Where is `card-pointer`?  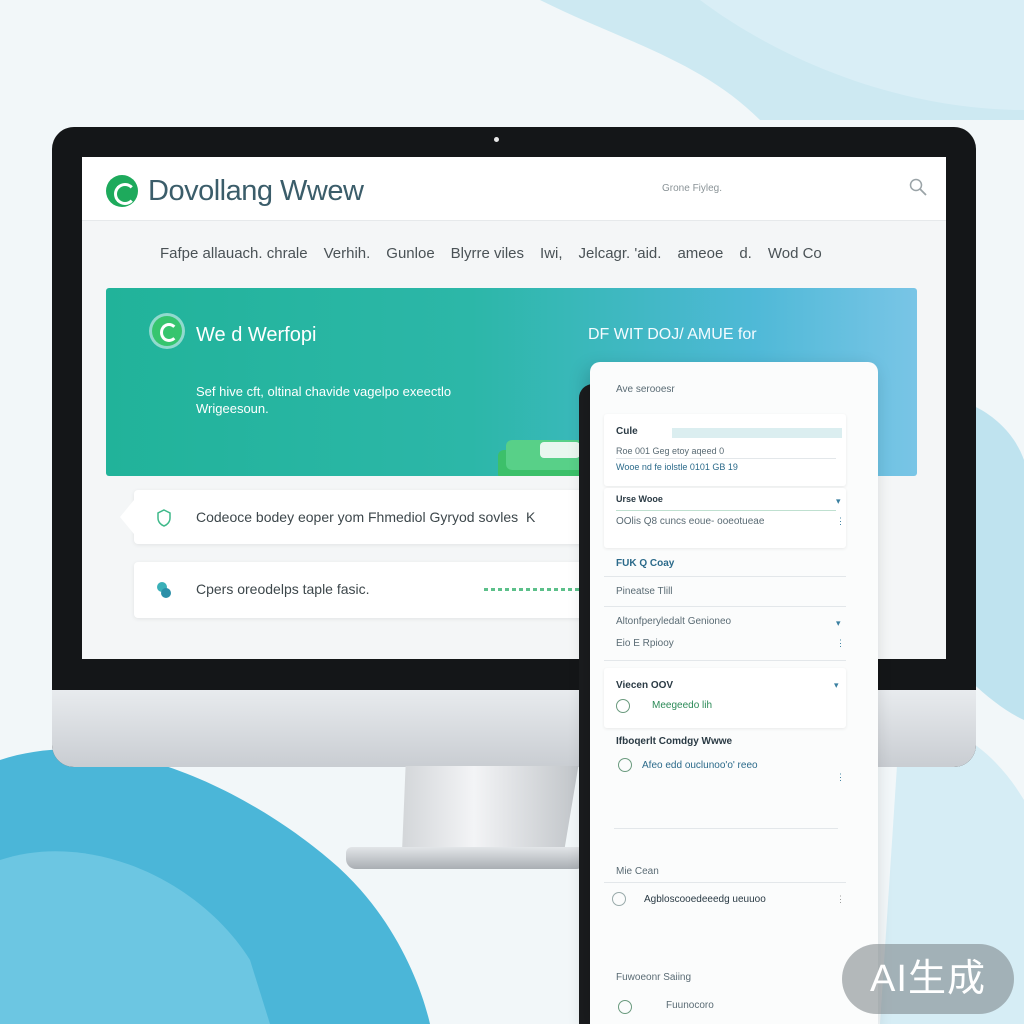
card-pointer is located at coordinates (127, 517).